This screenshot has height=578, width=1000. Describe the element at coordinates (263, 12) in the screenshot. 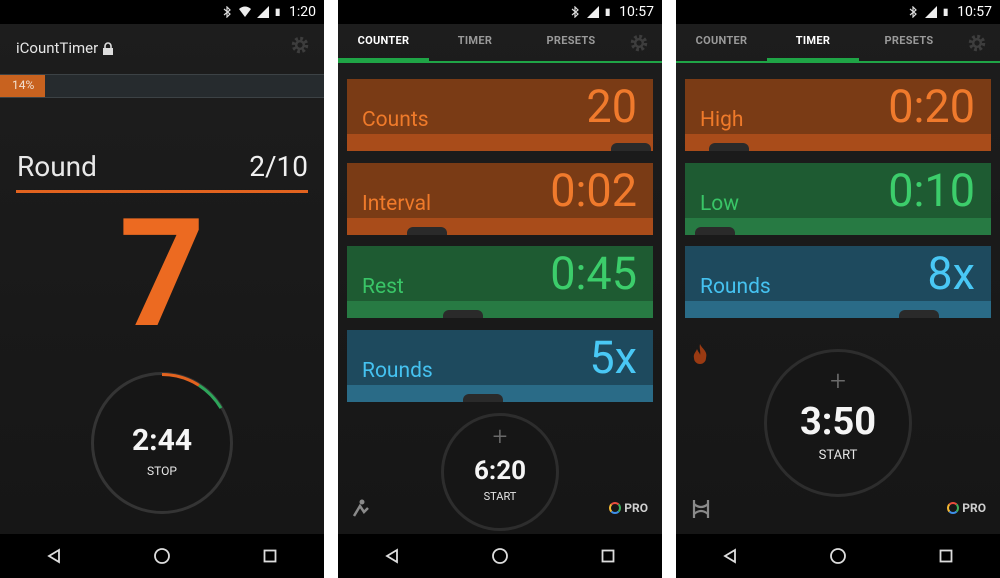

I see `signal-icon` at that location.